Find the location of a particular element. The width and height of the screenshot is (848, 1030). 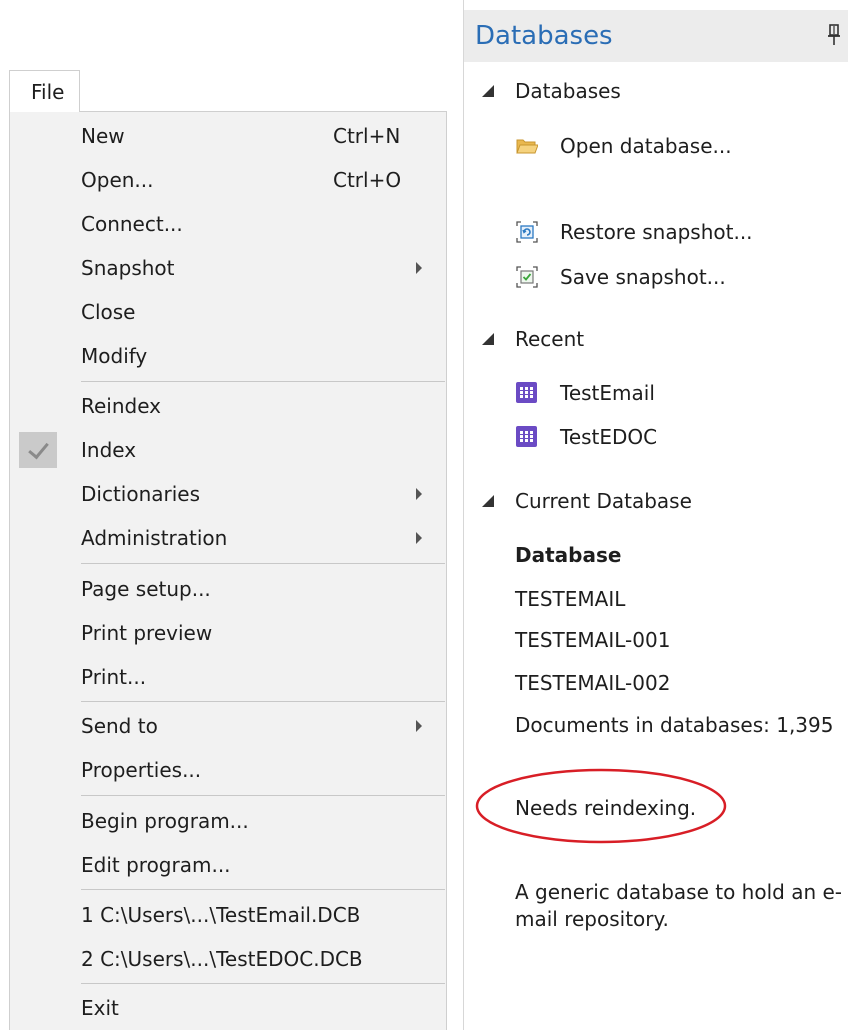

menu-item-dictionaries: Dictionaries is located at coordinates (228, 494).